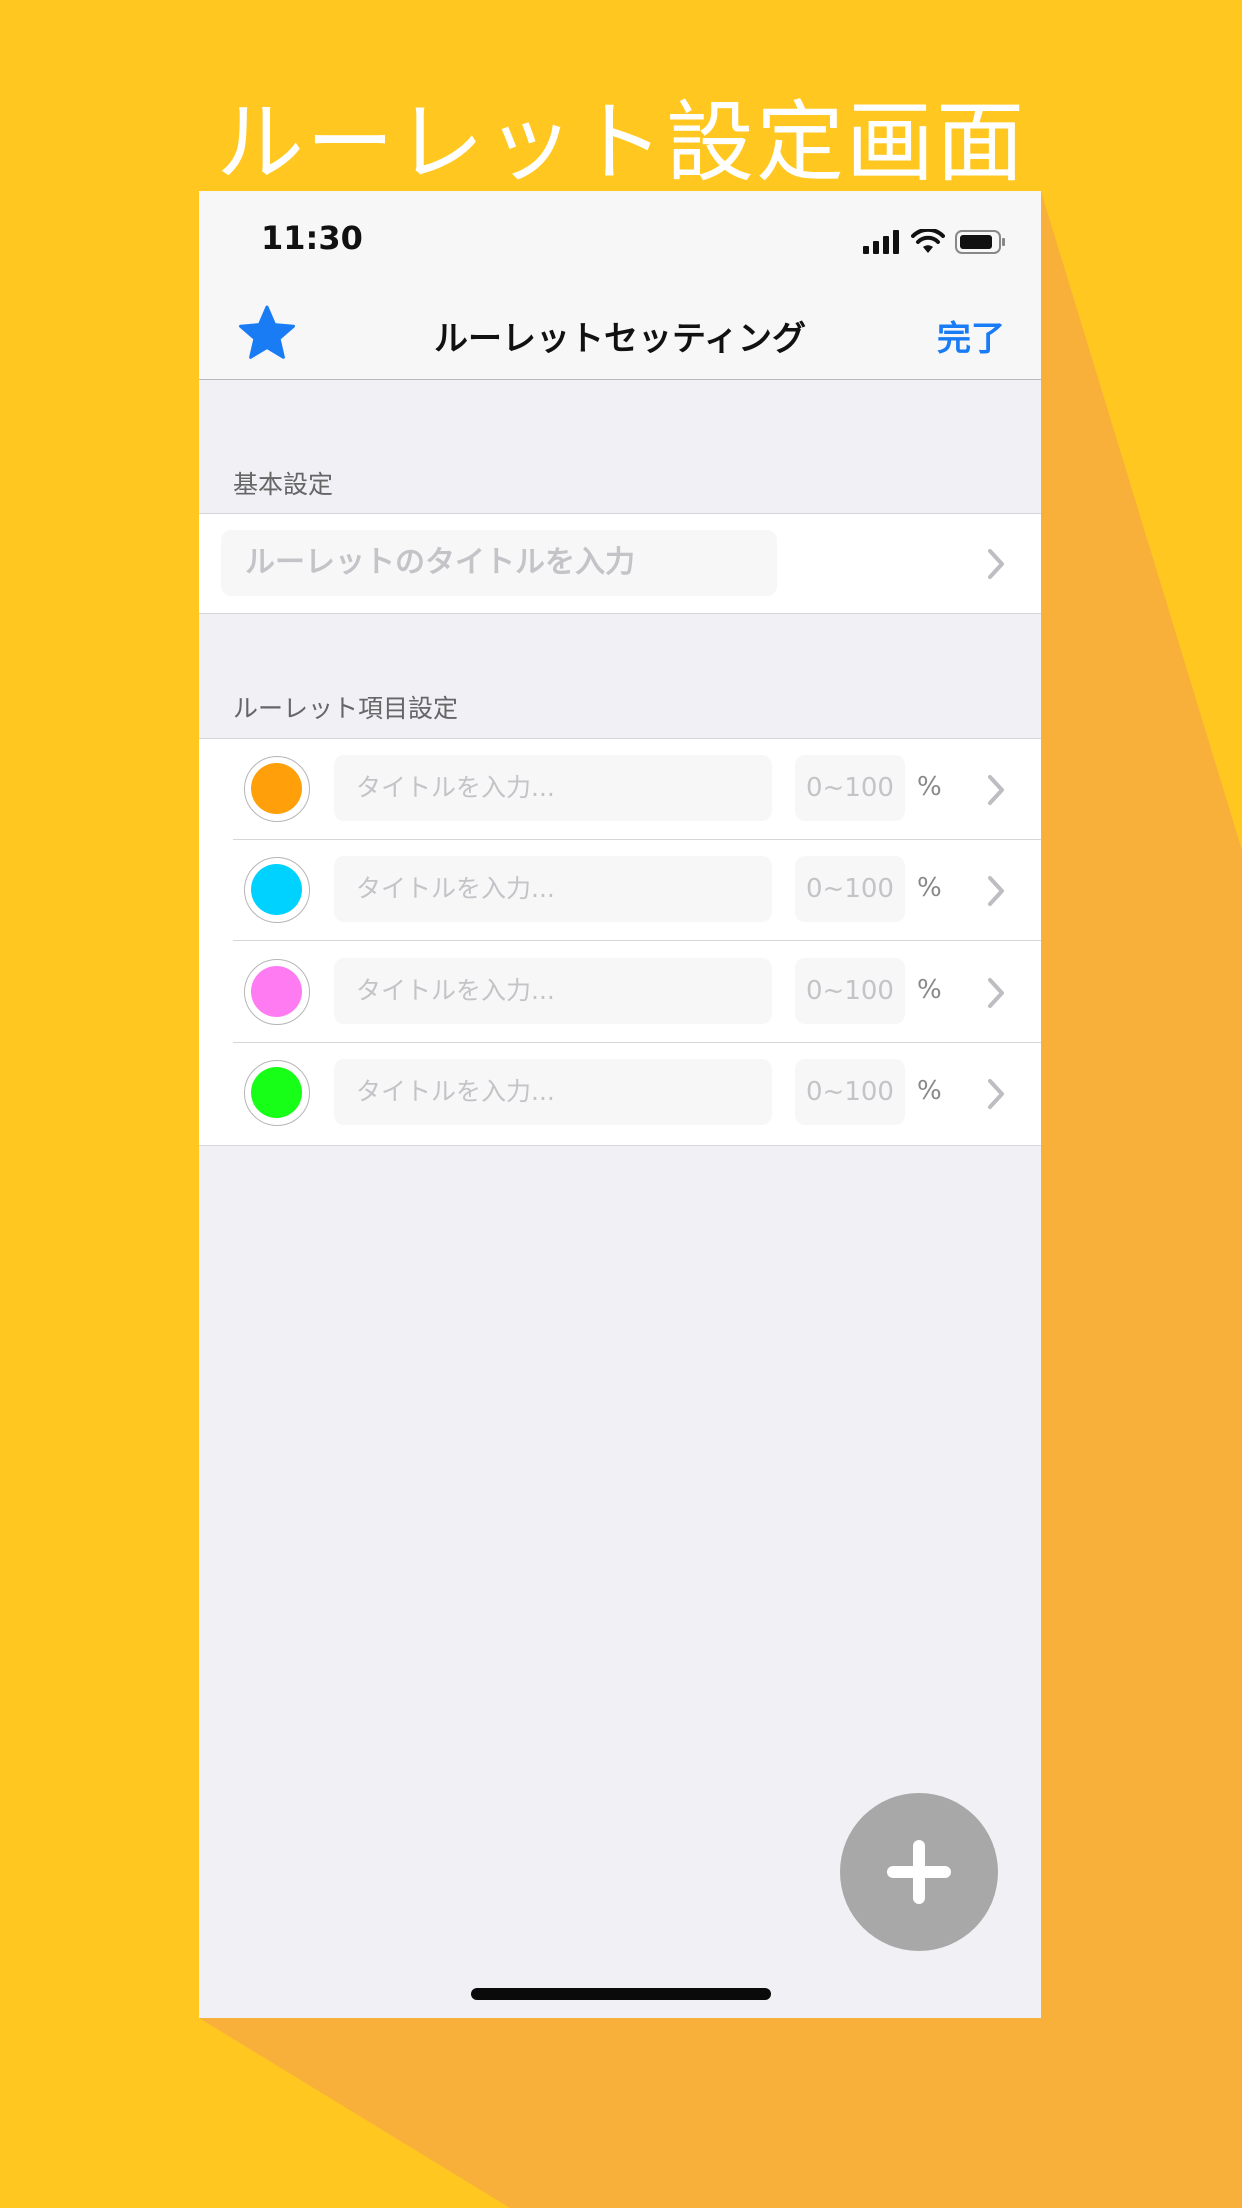 This screenshot has height=2208, width=1242. I want to click on banner-title: ルーレット設定画面, so click(620, 142).